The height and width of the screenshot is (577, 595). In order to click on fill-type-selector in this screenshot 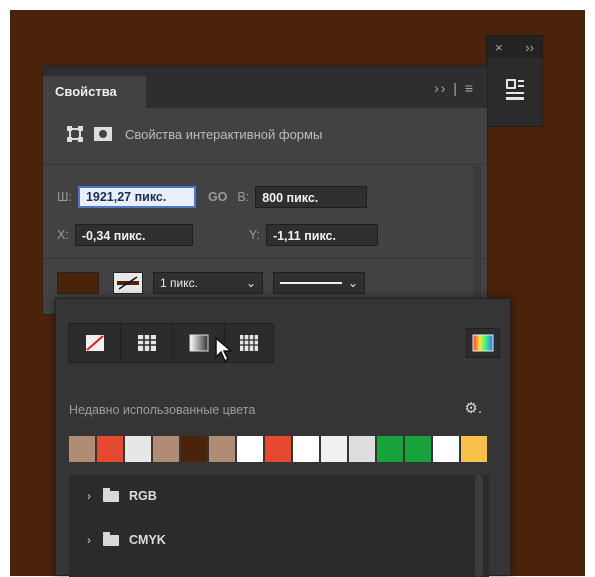, I will do `click(171, 343)`.